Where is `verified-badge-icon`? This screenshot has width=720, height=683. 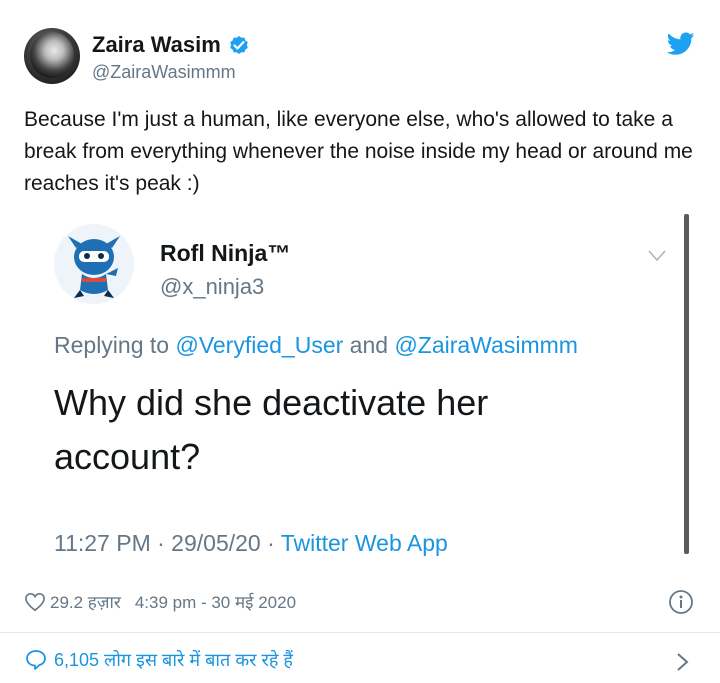 verified-badge-icon is located at coordinates (238, 45).